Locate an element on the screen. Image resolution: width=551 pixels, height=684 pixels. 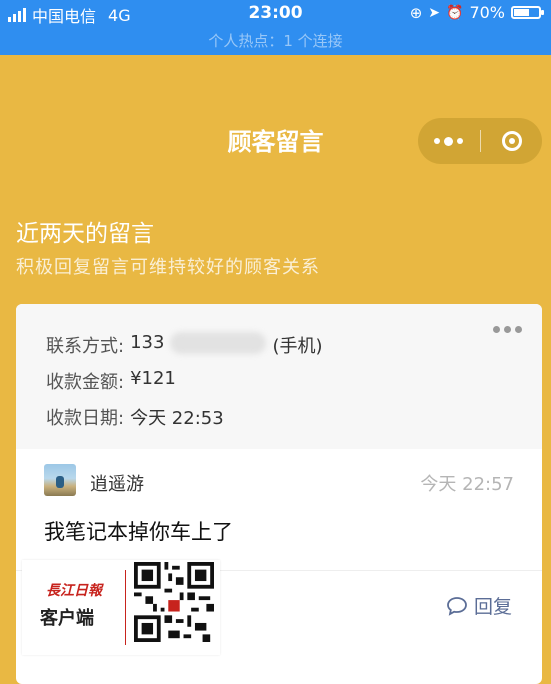
watermark-divider is located at coordinates (125, 607).